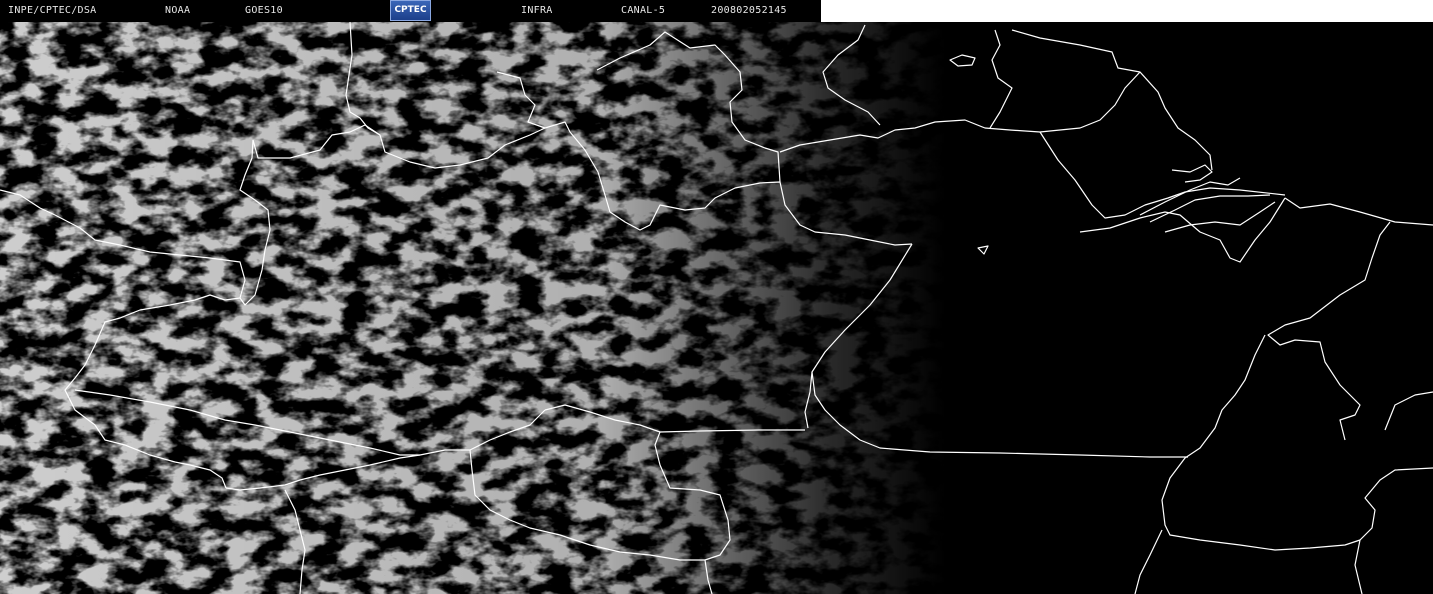  Describe the element at coordinates (264, 10) in the screenshot. I see `satellite-label: GOES10` at that location.